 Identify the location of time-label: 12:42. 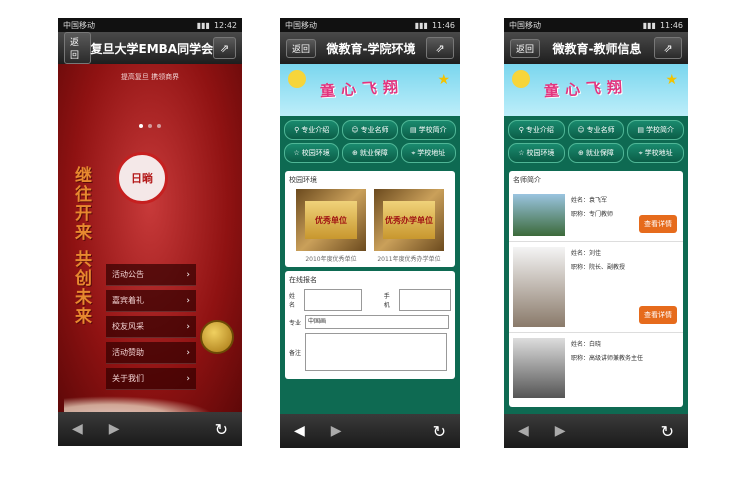
(225, 25).